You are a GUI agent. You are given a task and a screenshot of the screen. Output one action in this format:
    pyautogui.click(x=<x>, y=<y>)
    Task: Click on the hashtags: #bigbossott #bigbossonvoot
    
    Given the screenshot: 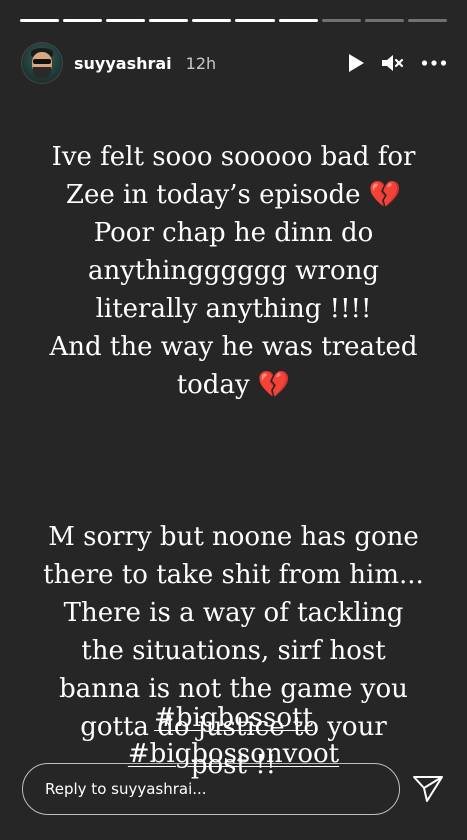 What is the action you would take?
    pyautogui.click(x=233, y=736)
    